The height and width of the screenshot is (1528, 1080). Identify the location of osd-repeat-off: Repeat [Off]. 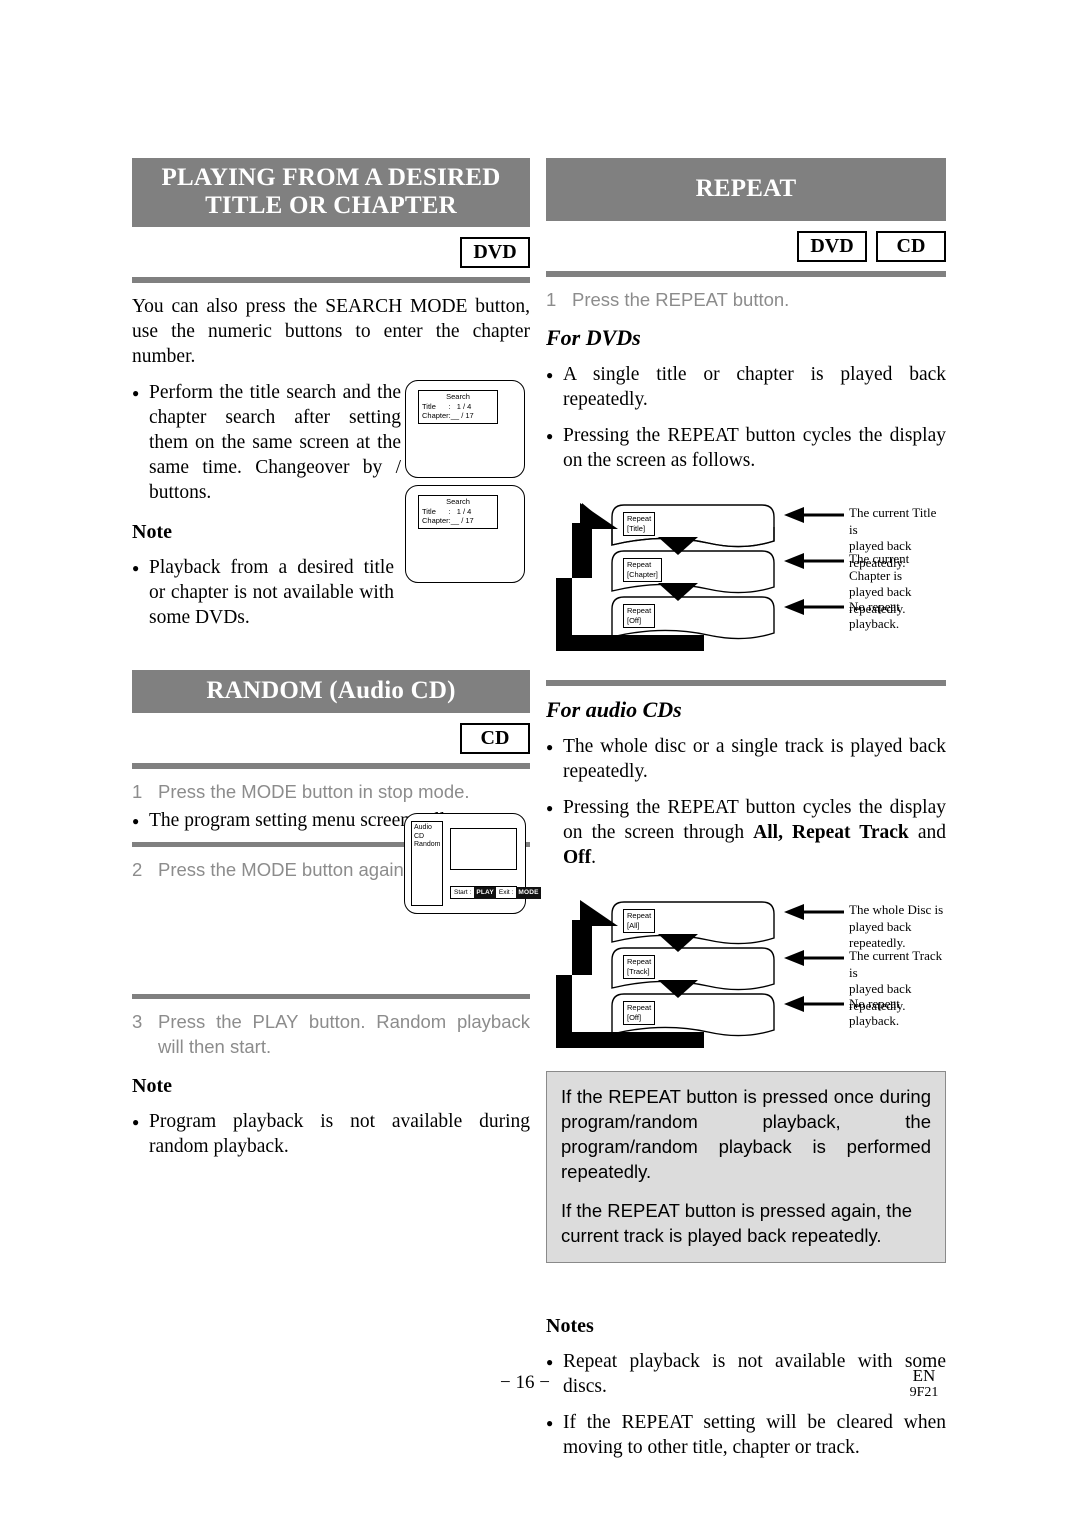
(639, 616).